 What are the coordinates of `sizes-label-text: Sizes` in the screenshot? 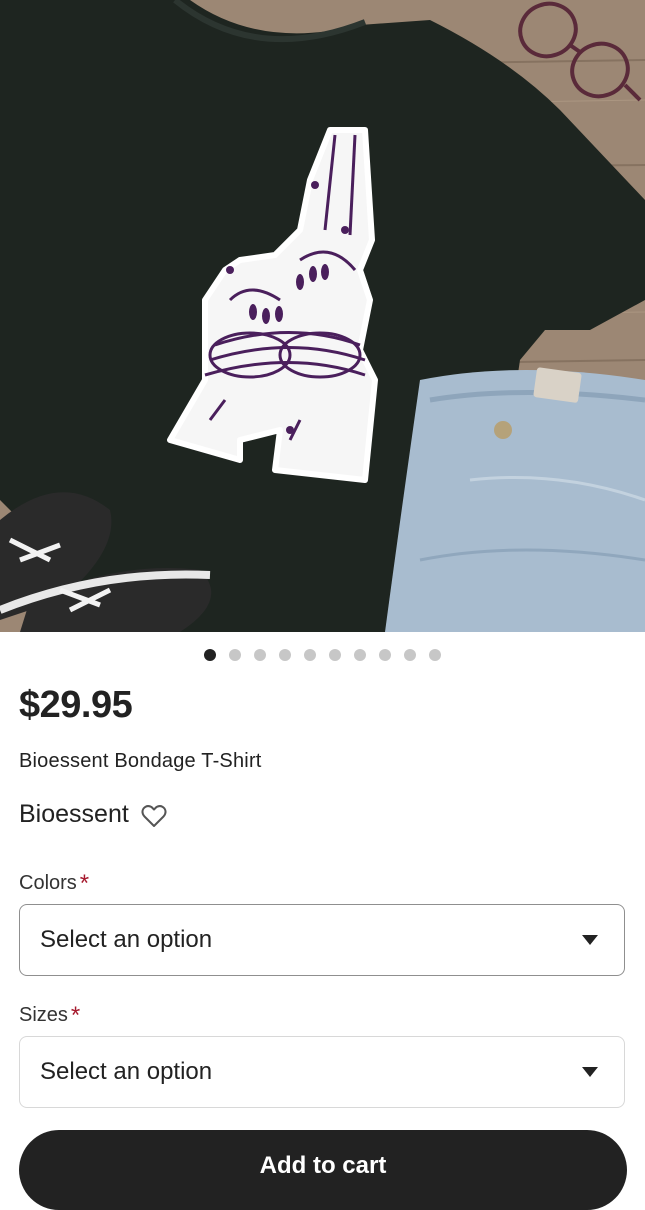 It's located at (43, 1015).